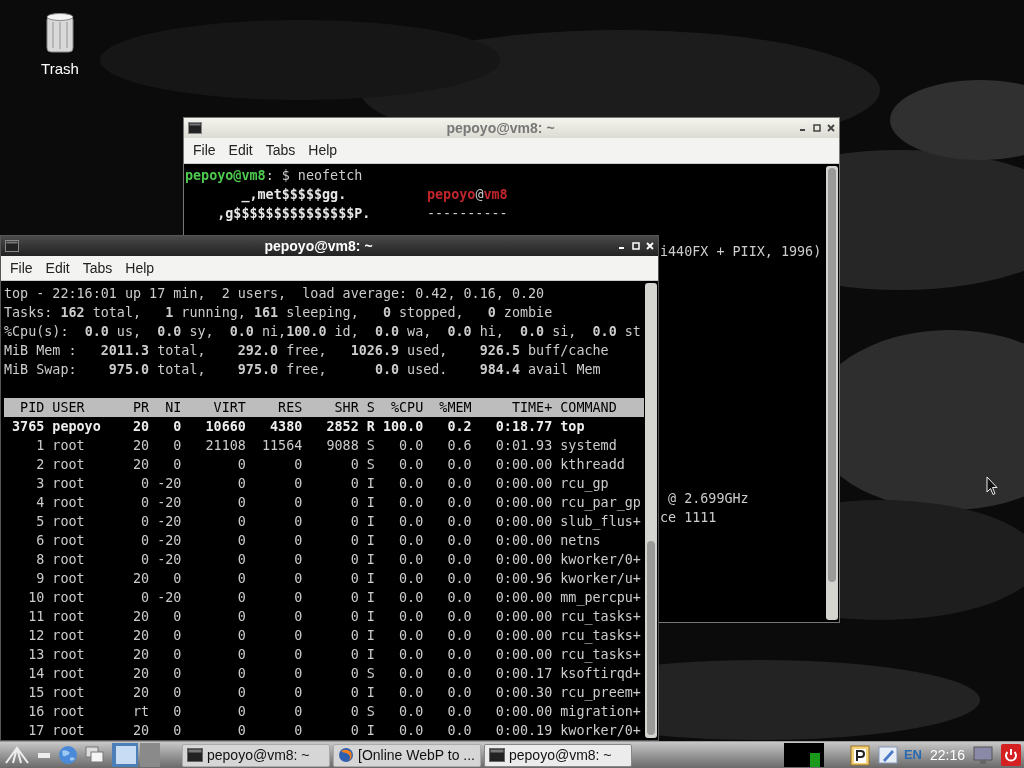 The height and width of the screenshot is (768, 1024). What do you see at coordinates (346, 755) in the screenshot?
I see `browser-icon` at bounding box center [346, 755].